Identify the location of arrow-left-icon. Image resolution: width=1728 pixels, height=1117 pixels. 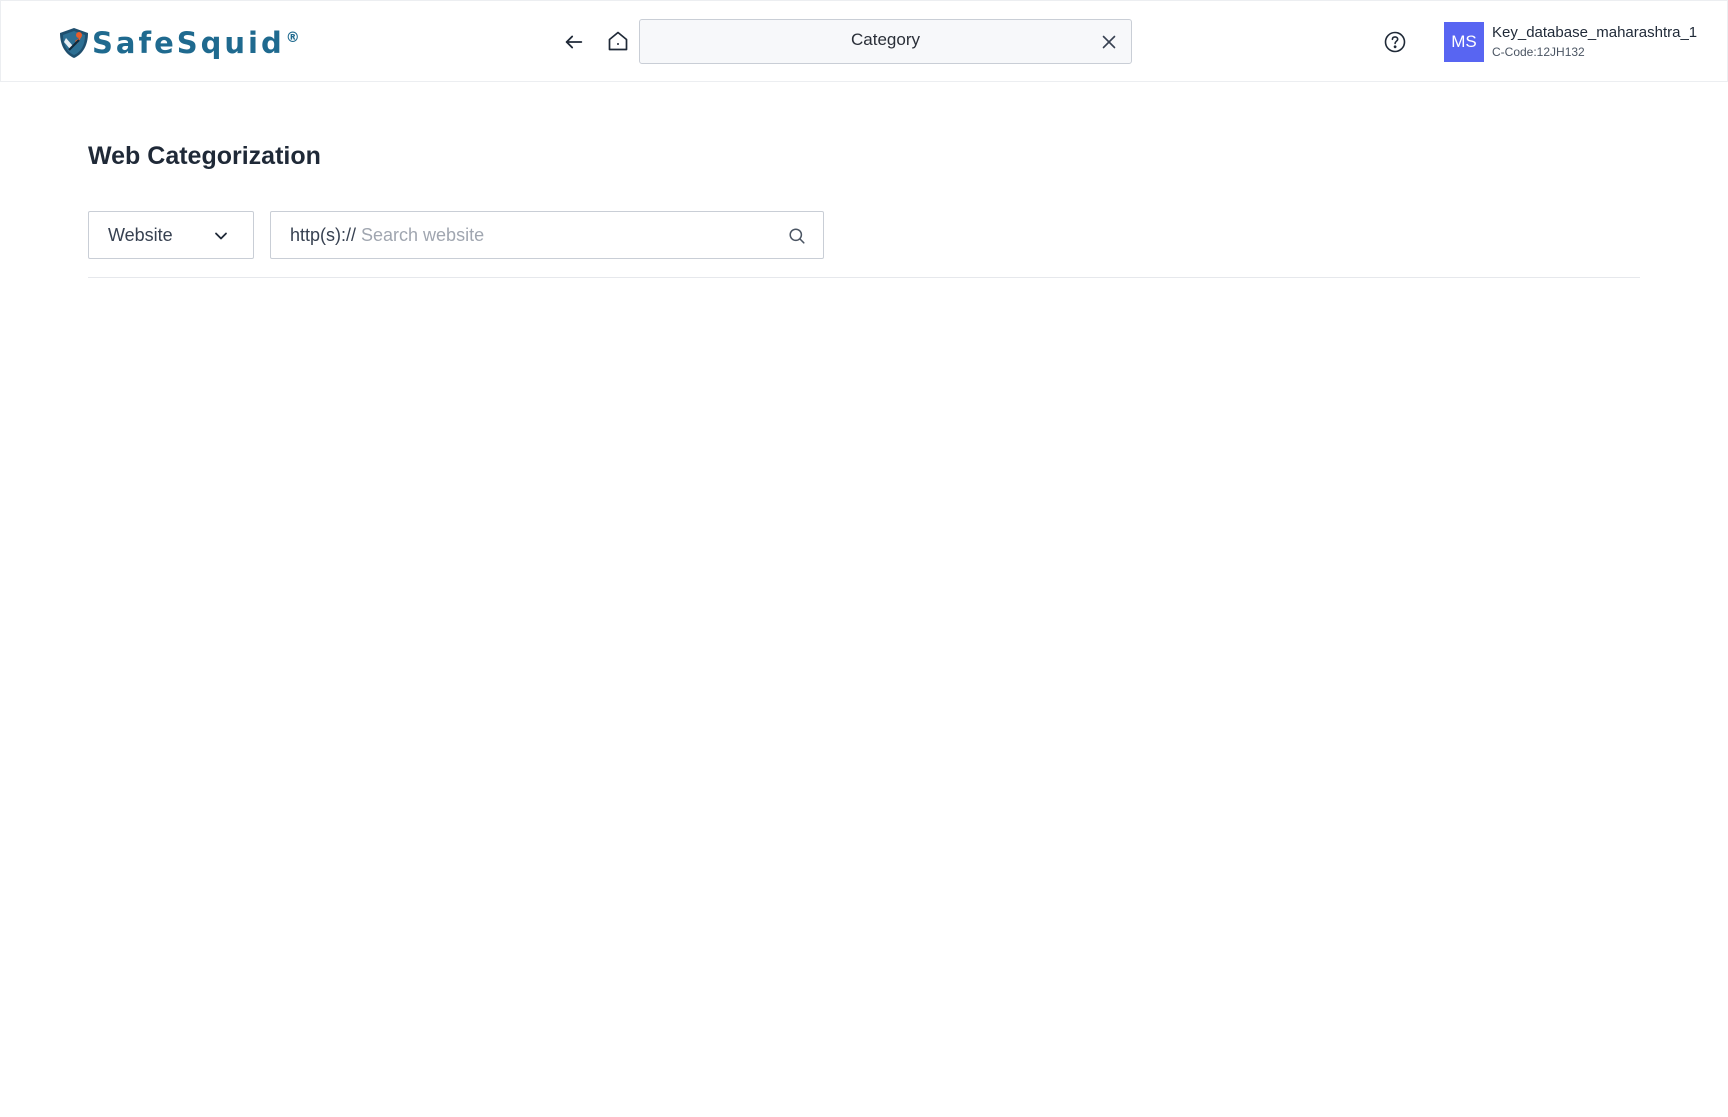
(574, 42).